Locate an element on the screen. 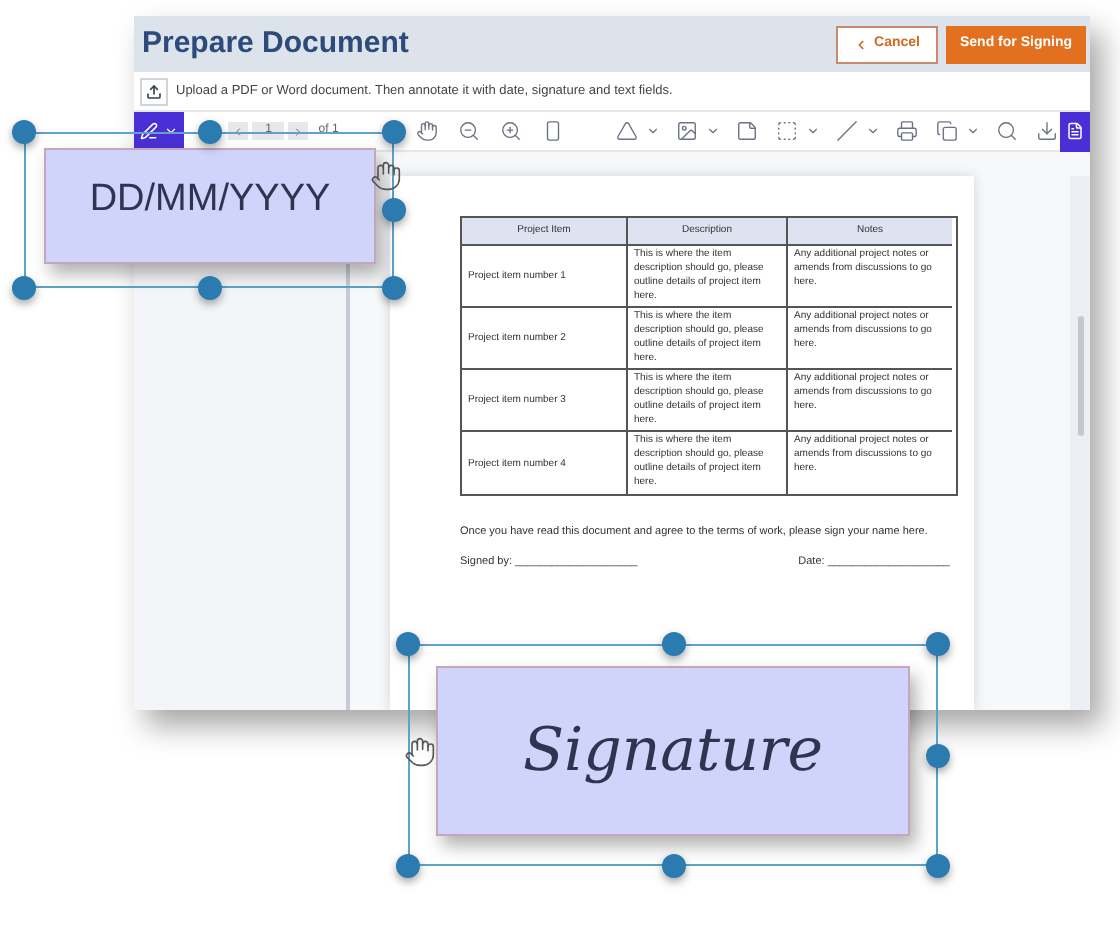 The height and width of the screenshot is (926, 1120). upload-icon is located at coordinates (154, 91).